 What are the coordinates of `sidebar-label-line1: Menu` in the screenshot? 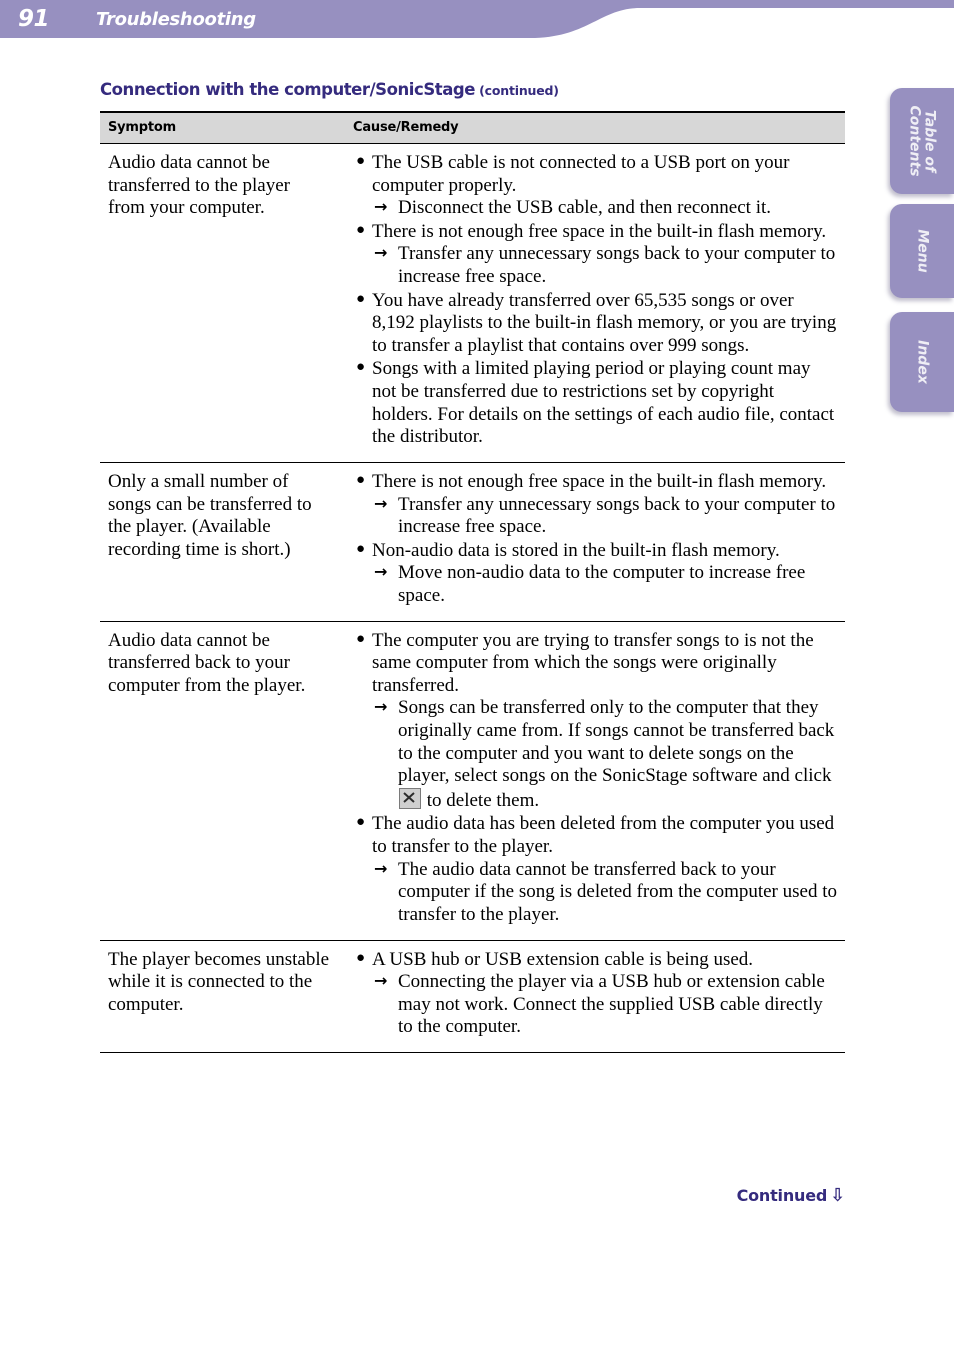 It's located at (922, 251).